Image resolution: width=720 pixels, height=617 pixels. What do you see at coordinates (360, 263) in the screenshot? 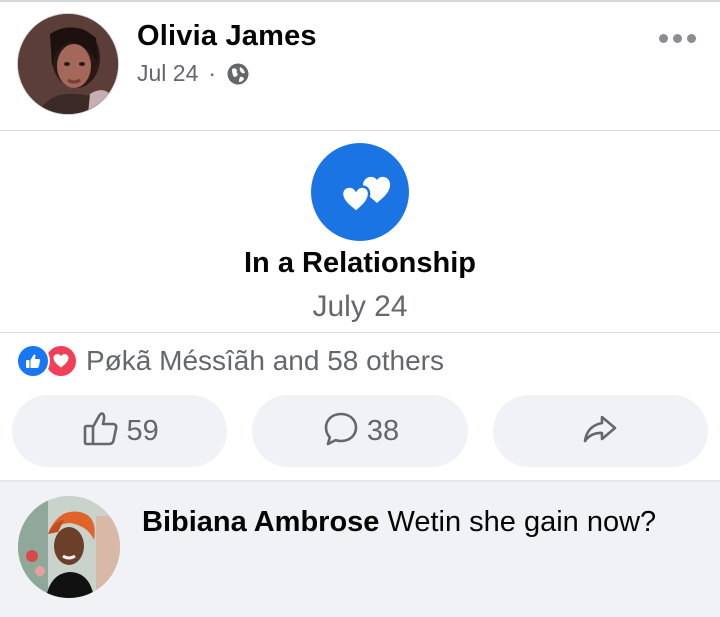
I see `life-event-title: In a Relationship` at bounding box center [360, 263].